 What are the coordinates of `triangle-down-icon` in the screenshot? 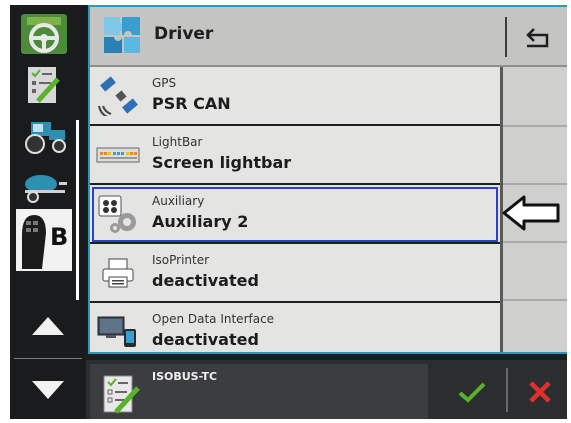 It's located at (48, 390).